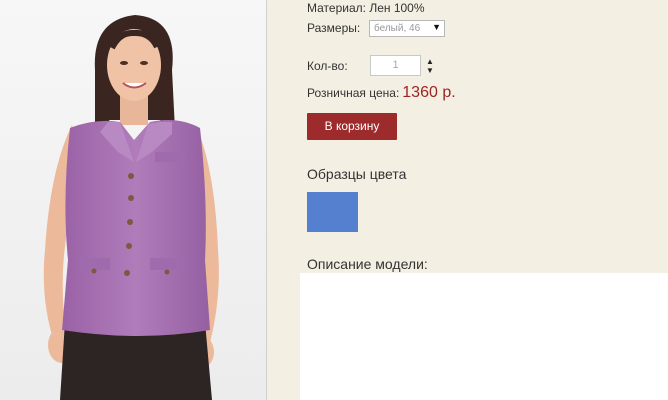 The width and height of the screenshot is (668, 400). What do you see at coordinates (327, 66) in the screenshot?
I see `qty-label: Кол-во:` at bounding box center [327, 66].